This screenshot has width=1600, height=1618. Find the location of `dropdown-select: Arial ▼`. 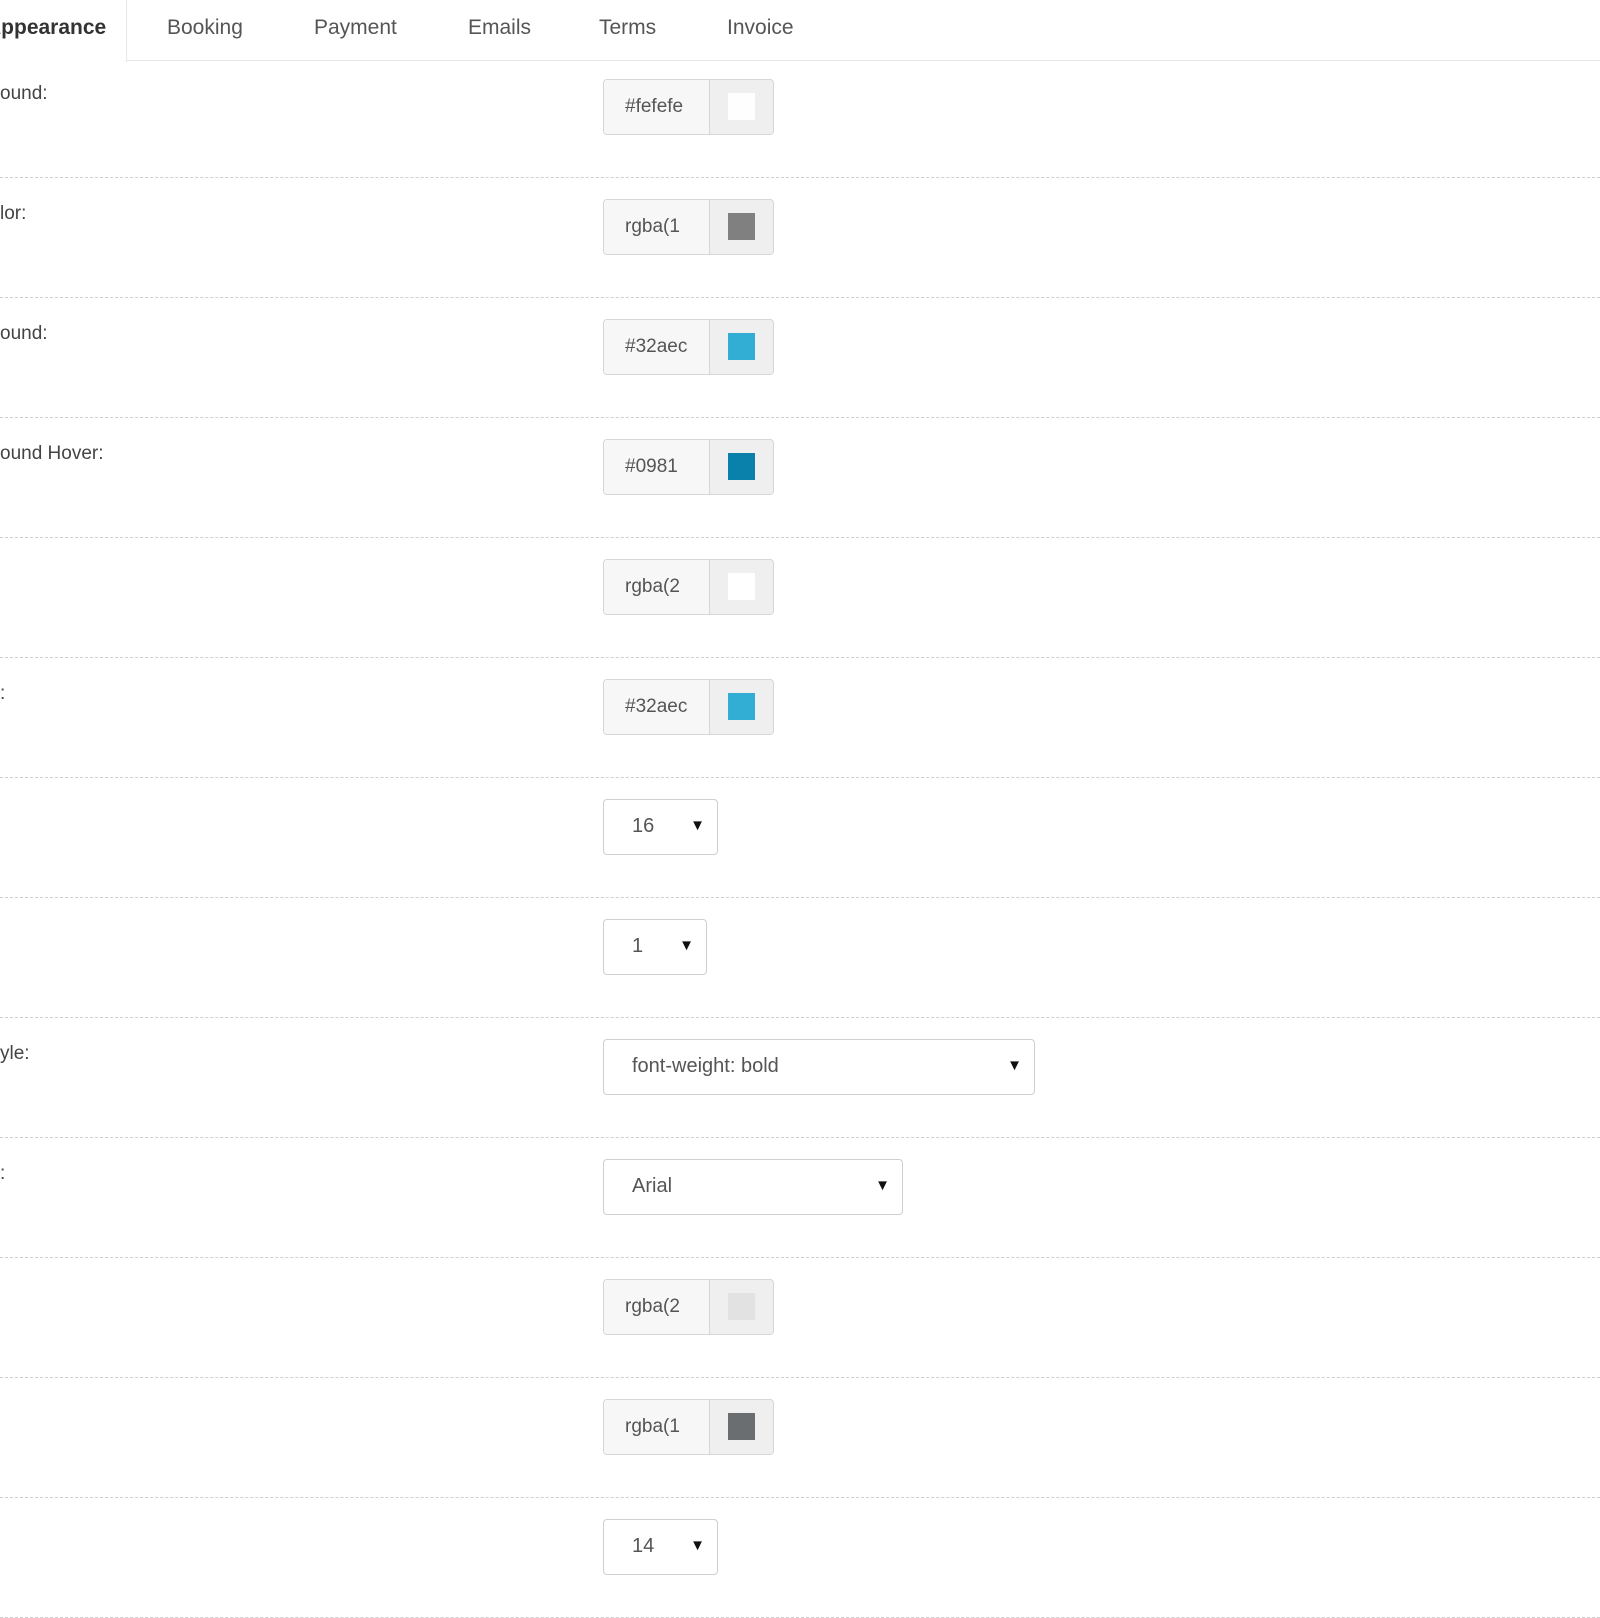

dropdown-select: Arial ▼ is located at coordinates (753, 1187).